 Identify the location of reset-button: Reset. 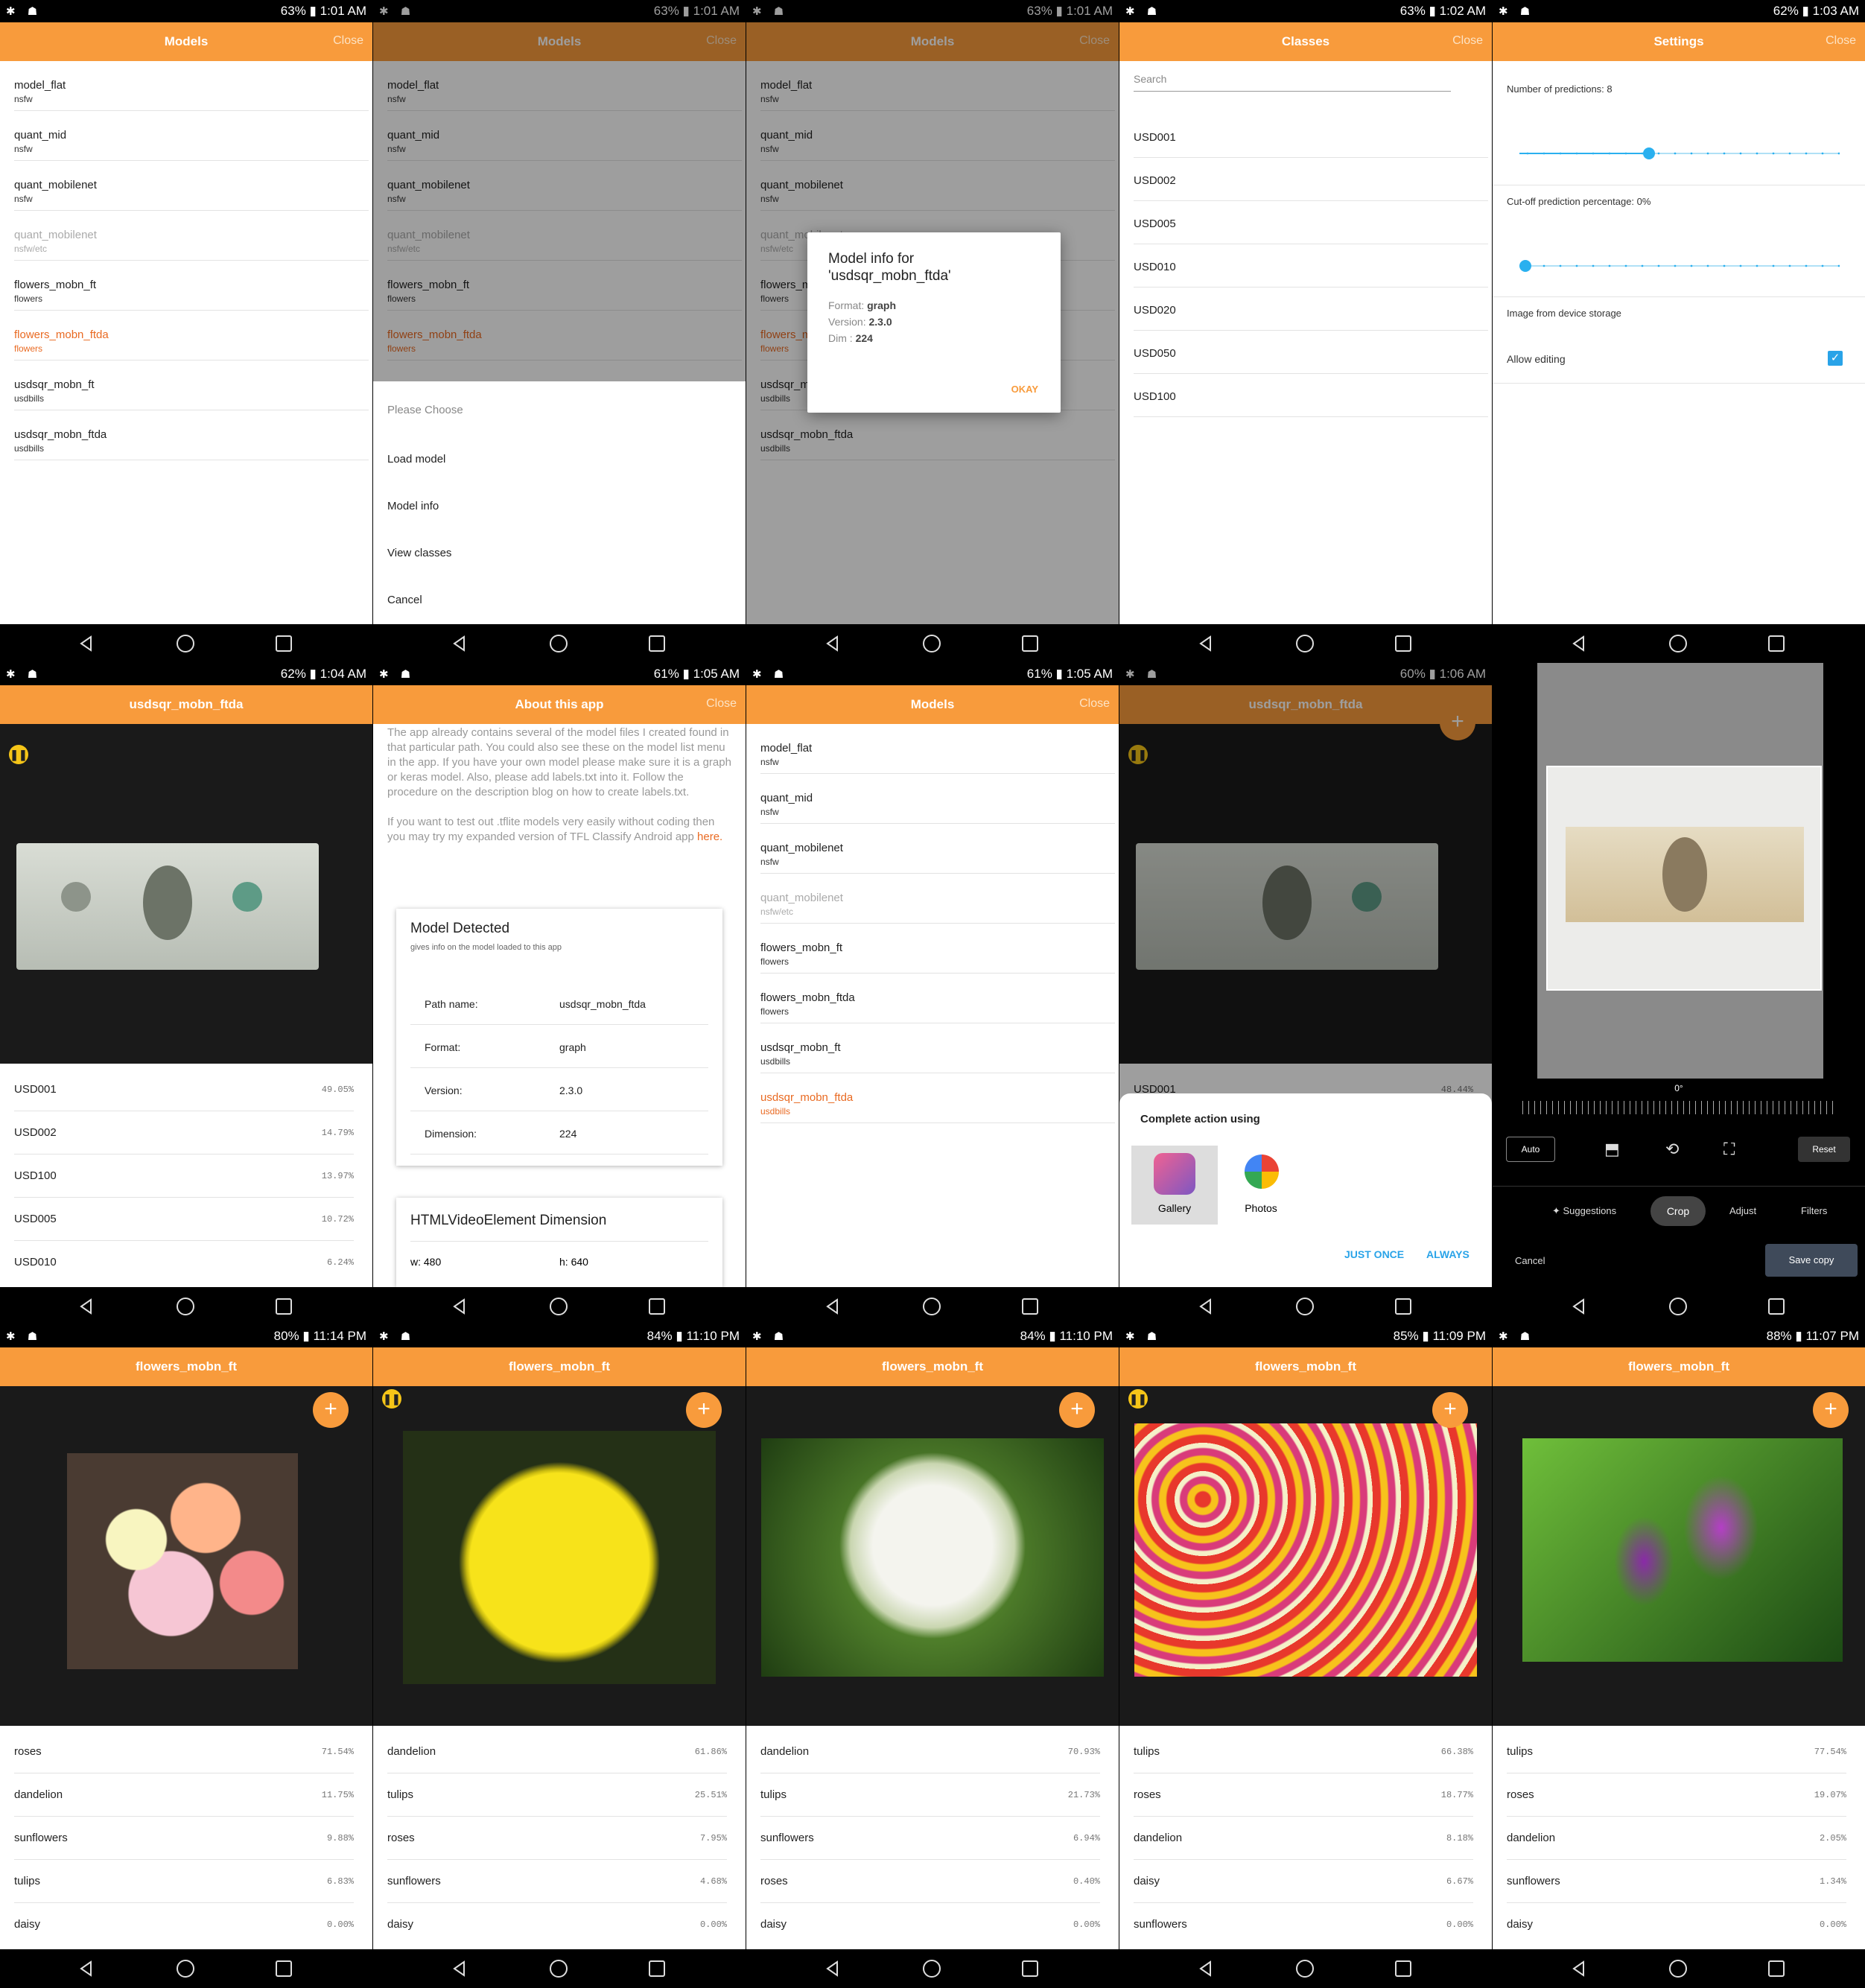
(1824, 1149).